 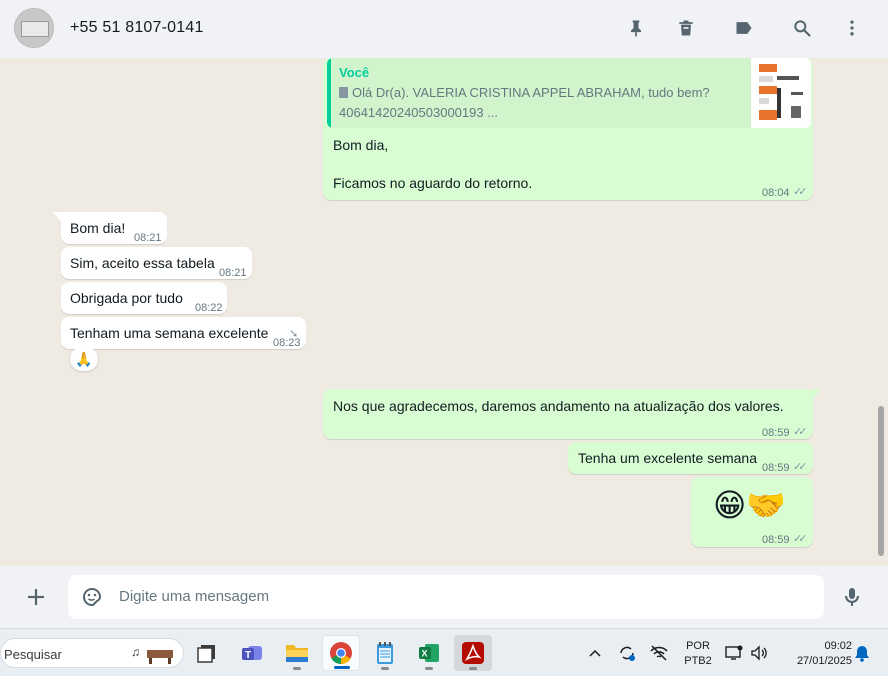 What do you see at coordinates (686, 28) in the screenshot?
I see `delete-icon` at bounding box center [686, 28].